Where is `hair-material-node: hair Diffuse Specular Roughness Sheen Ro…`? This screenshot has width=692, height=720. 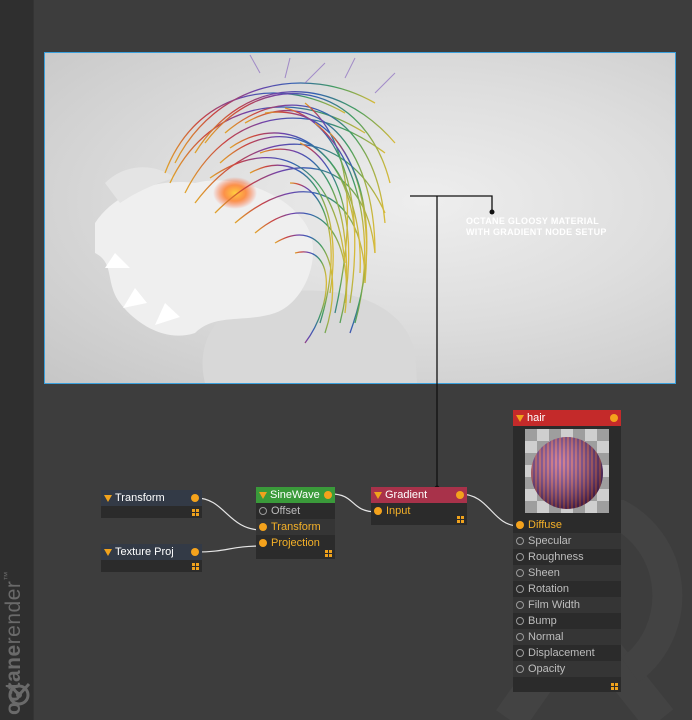 hair-material-node: hair Diffuse Specular Roughness Sheen Ro… is located at coordinates (567, 551).